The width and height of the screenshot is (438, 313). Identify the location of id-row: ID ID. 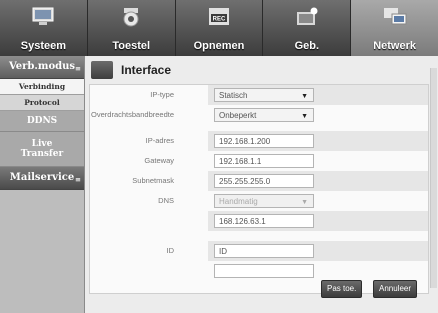
(259, 251).